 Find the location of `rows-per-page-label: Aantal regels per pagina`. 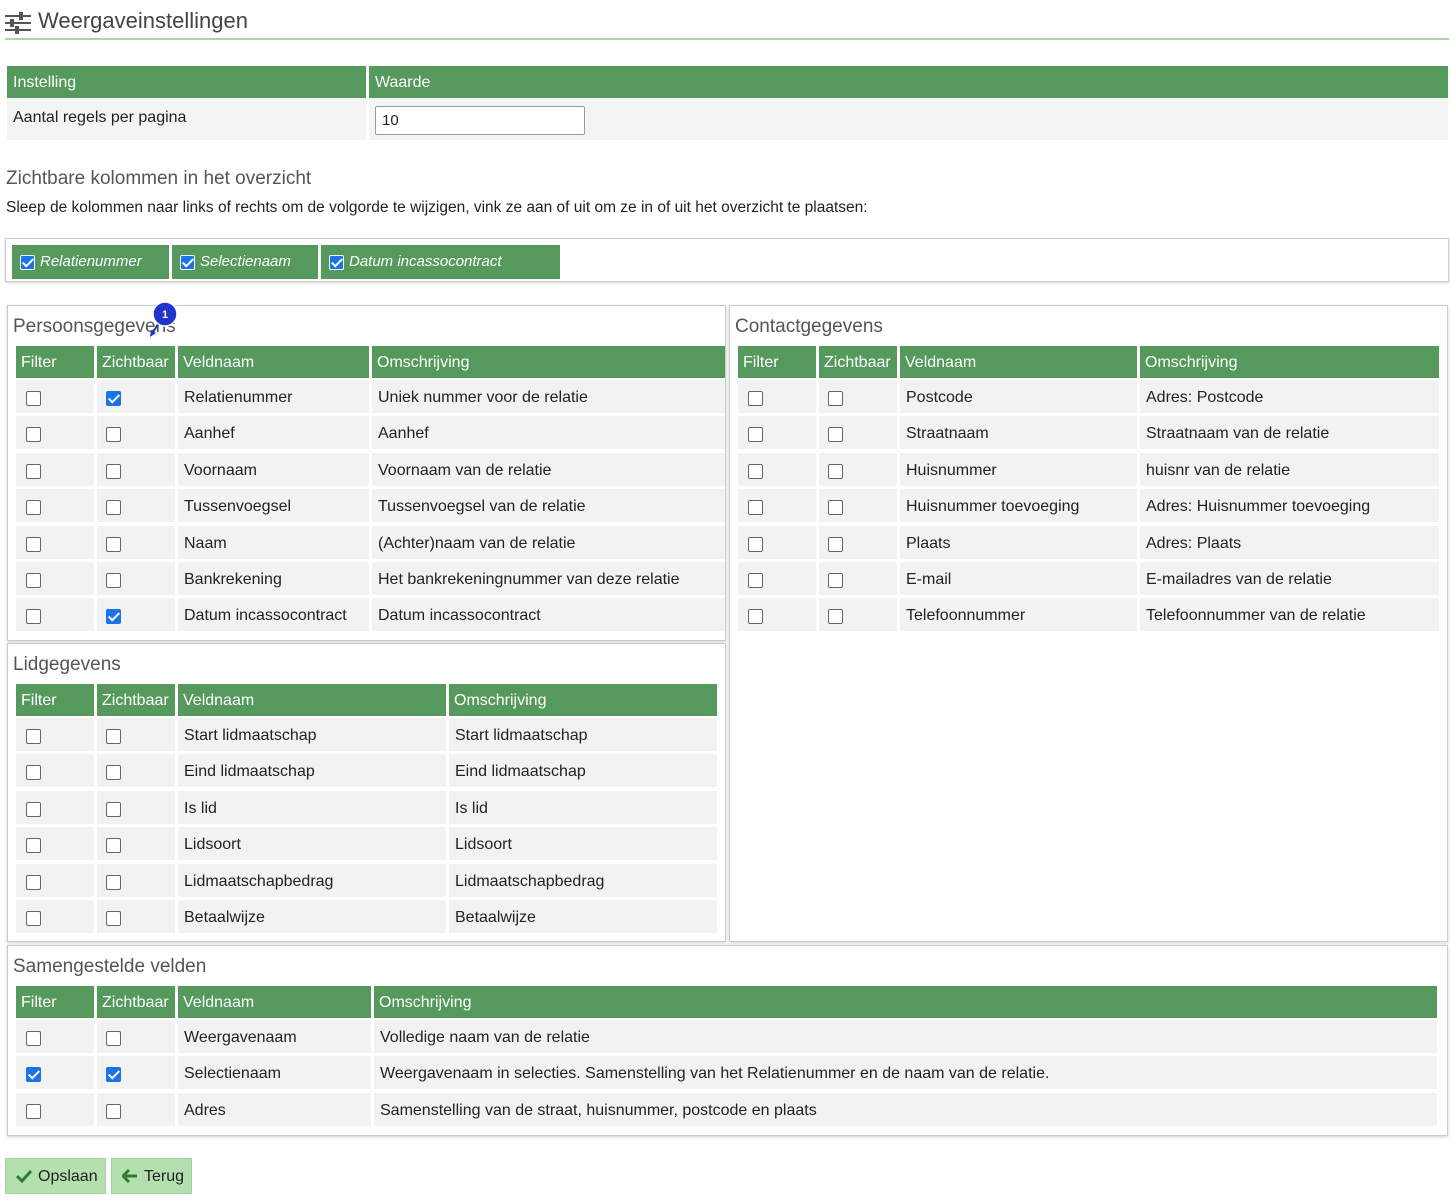

rows-per-page-label: Aantal regels per pagina is located at coordinates (186, 119).